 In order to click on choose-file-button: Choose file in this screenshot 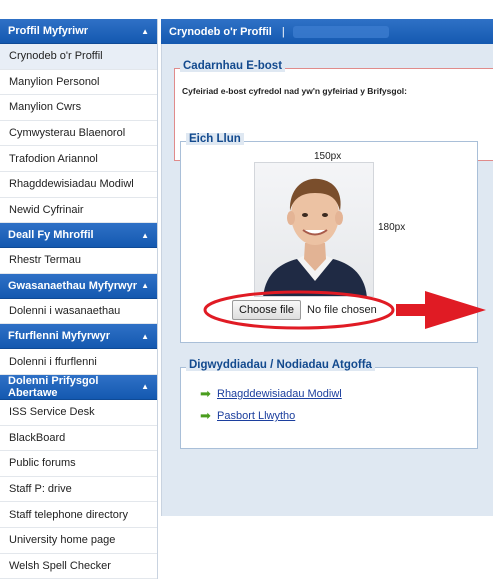, I will do `click(267, 310)`.